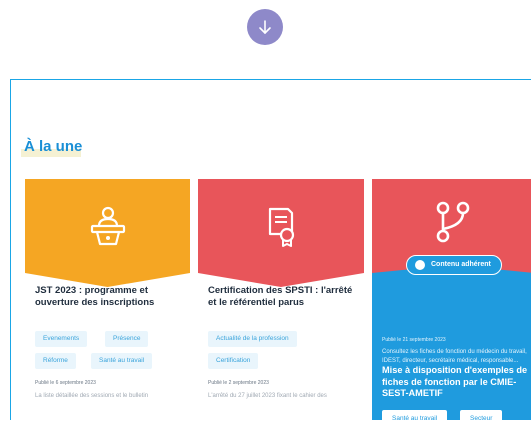 Image resolution: width=531 pixels, height=427 pixels. I want to click on tag-evenements: Evenements, so click(61, 339).